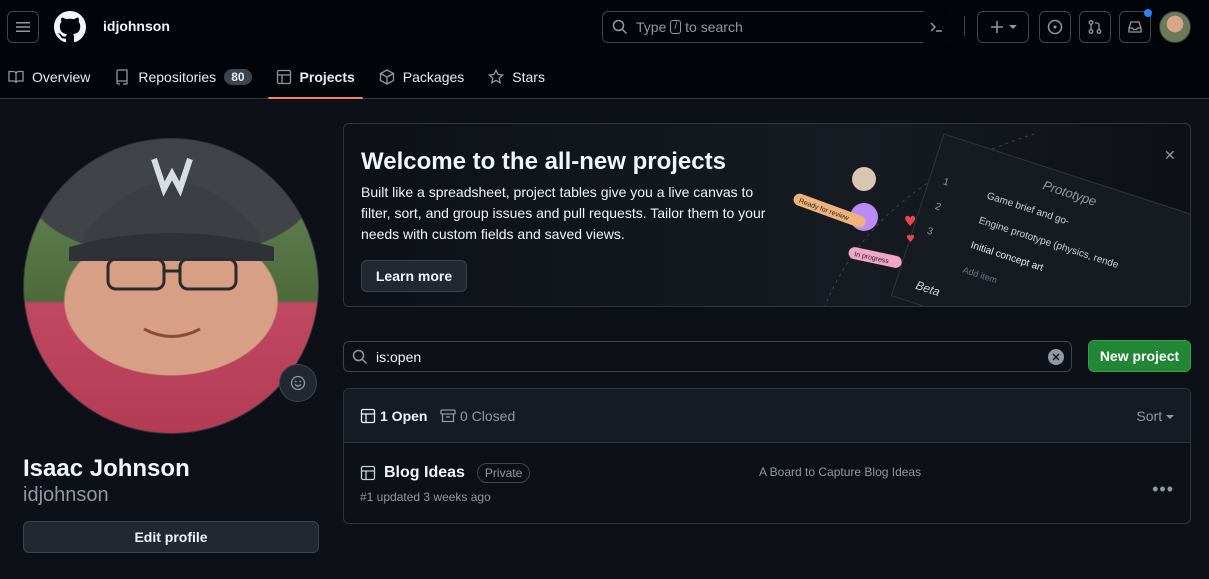 The image size is (1209, 579). Describe the element at coordinates (707, 356) in the screenshot. I see `project-filter-input: is:open ✕` at that location.